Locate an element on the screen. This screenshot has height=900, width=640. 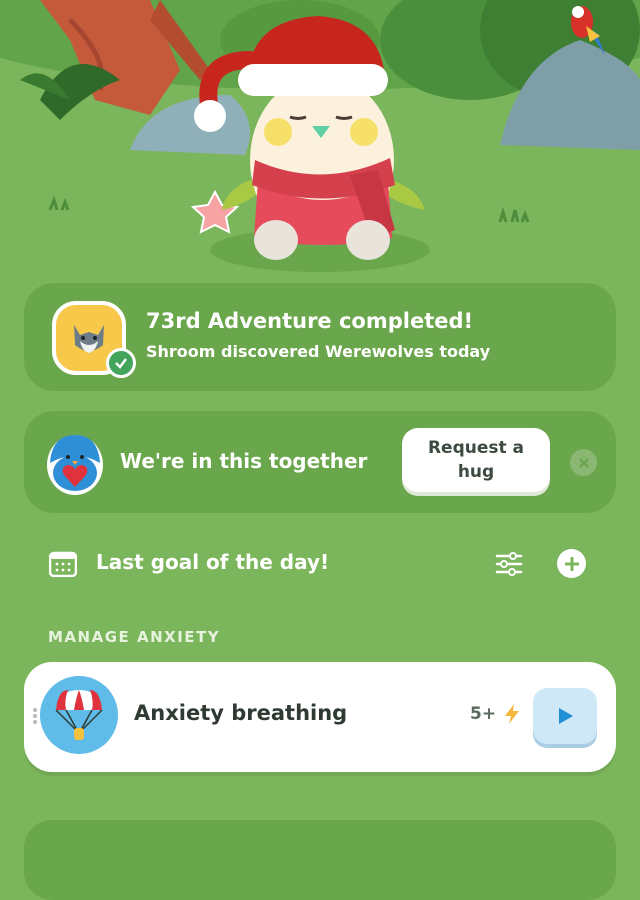
add-icon is located at coordinates (571, 563).